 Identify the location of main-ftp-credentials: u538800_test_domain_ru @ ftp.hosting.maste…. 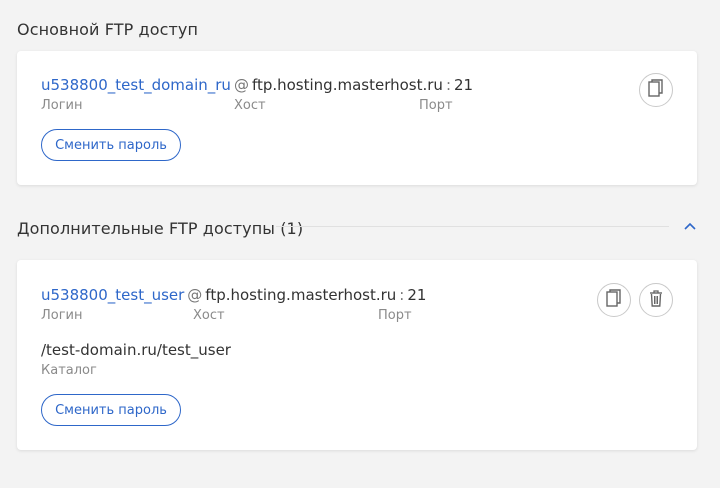
(257, 85).